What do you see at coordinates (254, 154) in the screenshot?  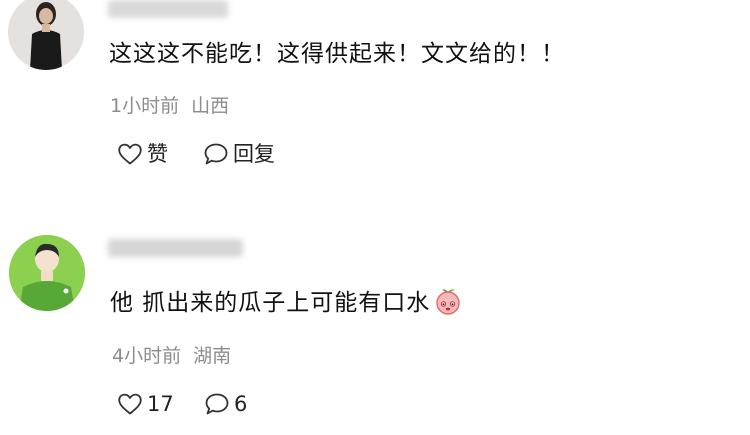 I see `reply-label: 回复` at bounding box center [254, 154].